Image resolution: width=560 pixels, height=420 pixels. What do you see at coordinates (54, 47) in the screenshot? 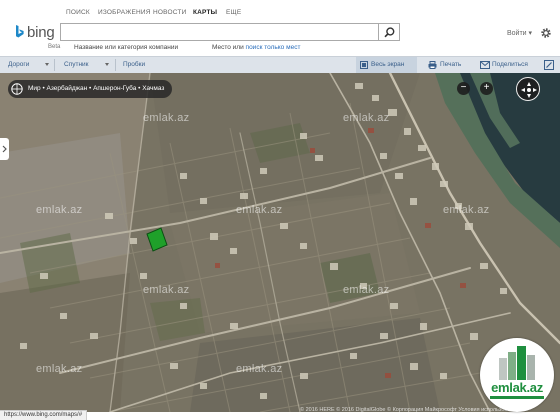
I see `beta-label: Beta` at bounding box center [54, 47].